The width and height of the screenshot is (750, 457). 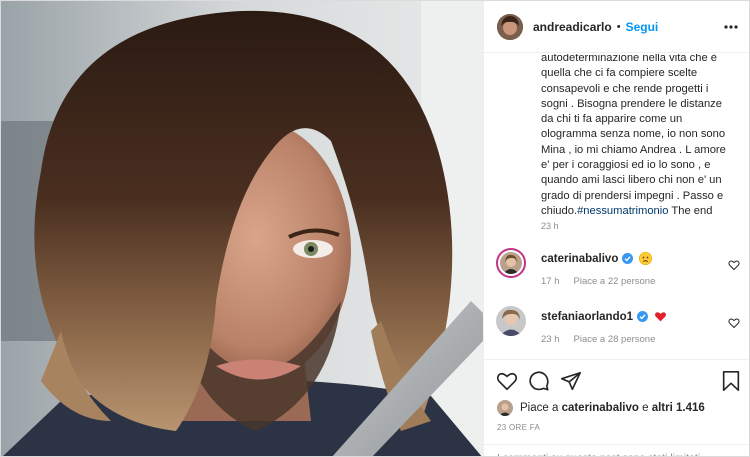 I want to click on hashtag-link: #nessumatrimonio, so click(x=622, y=211).